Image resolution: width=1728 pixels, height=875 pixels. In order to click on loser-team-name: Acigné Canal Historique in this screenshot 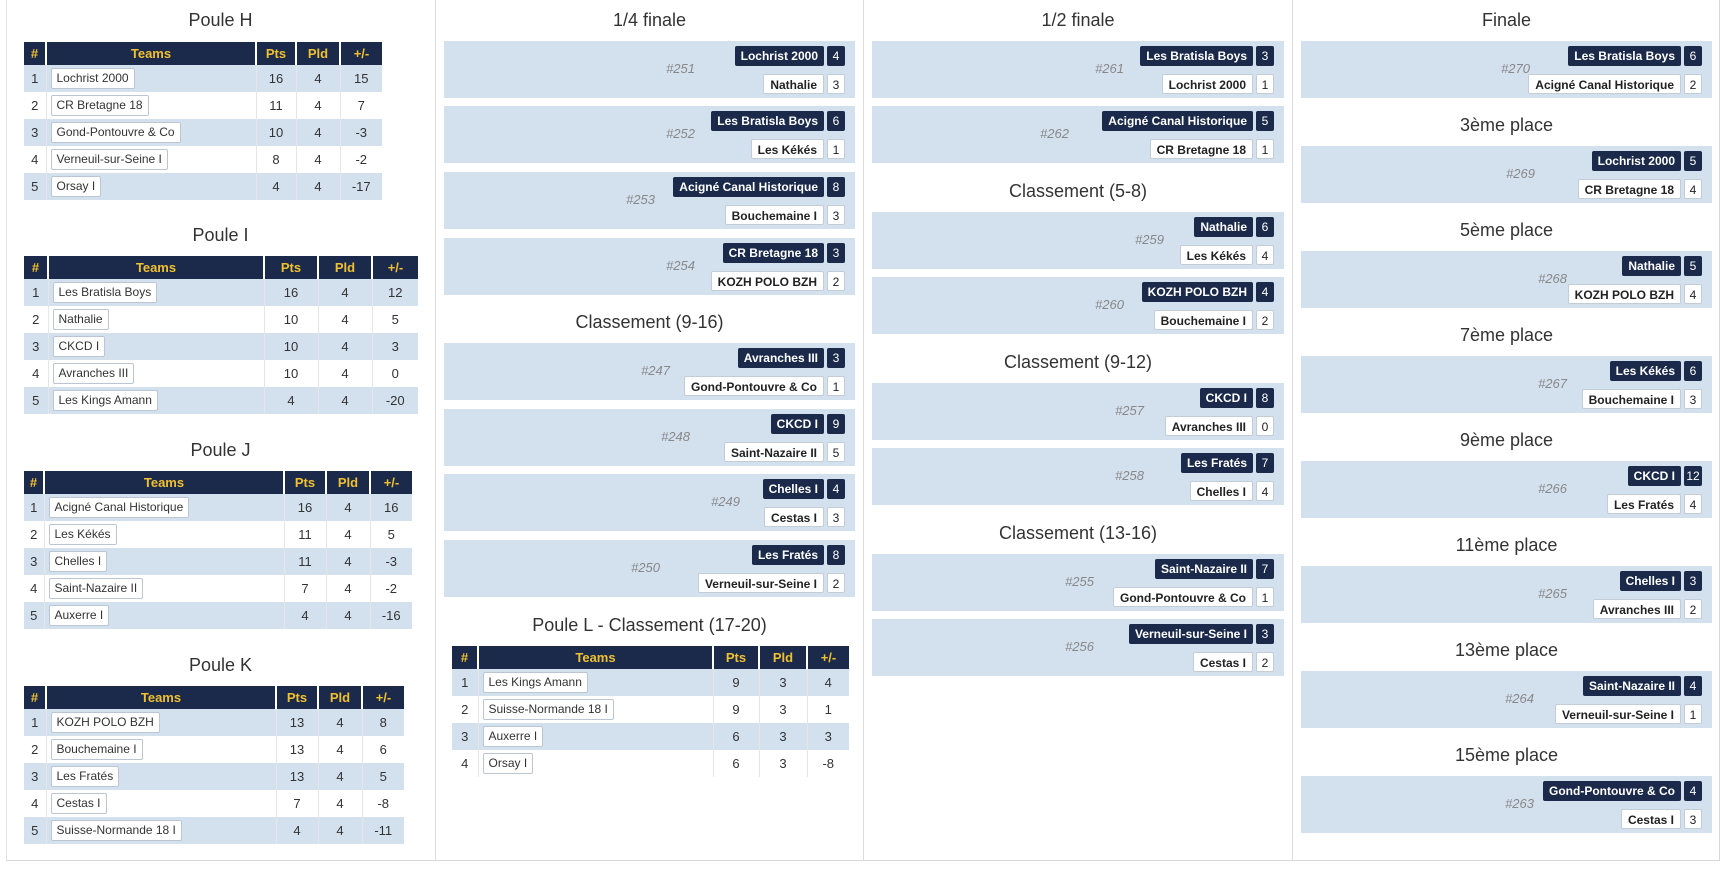, I will do `click(1604, 84)`.